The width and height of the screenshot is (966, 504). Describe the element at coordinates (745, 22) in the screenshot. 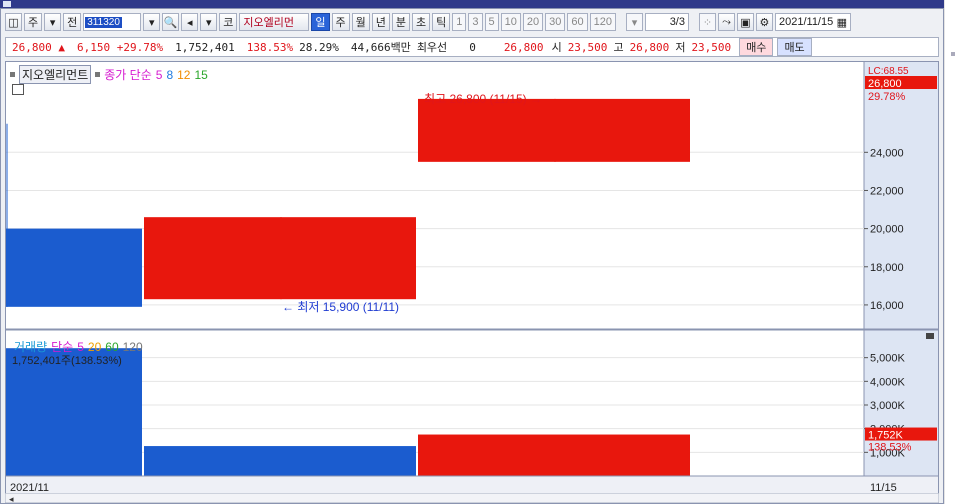

I see `save-icon: ▣` at that location.